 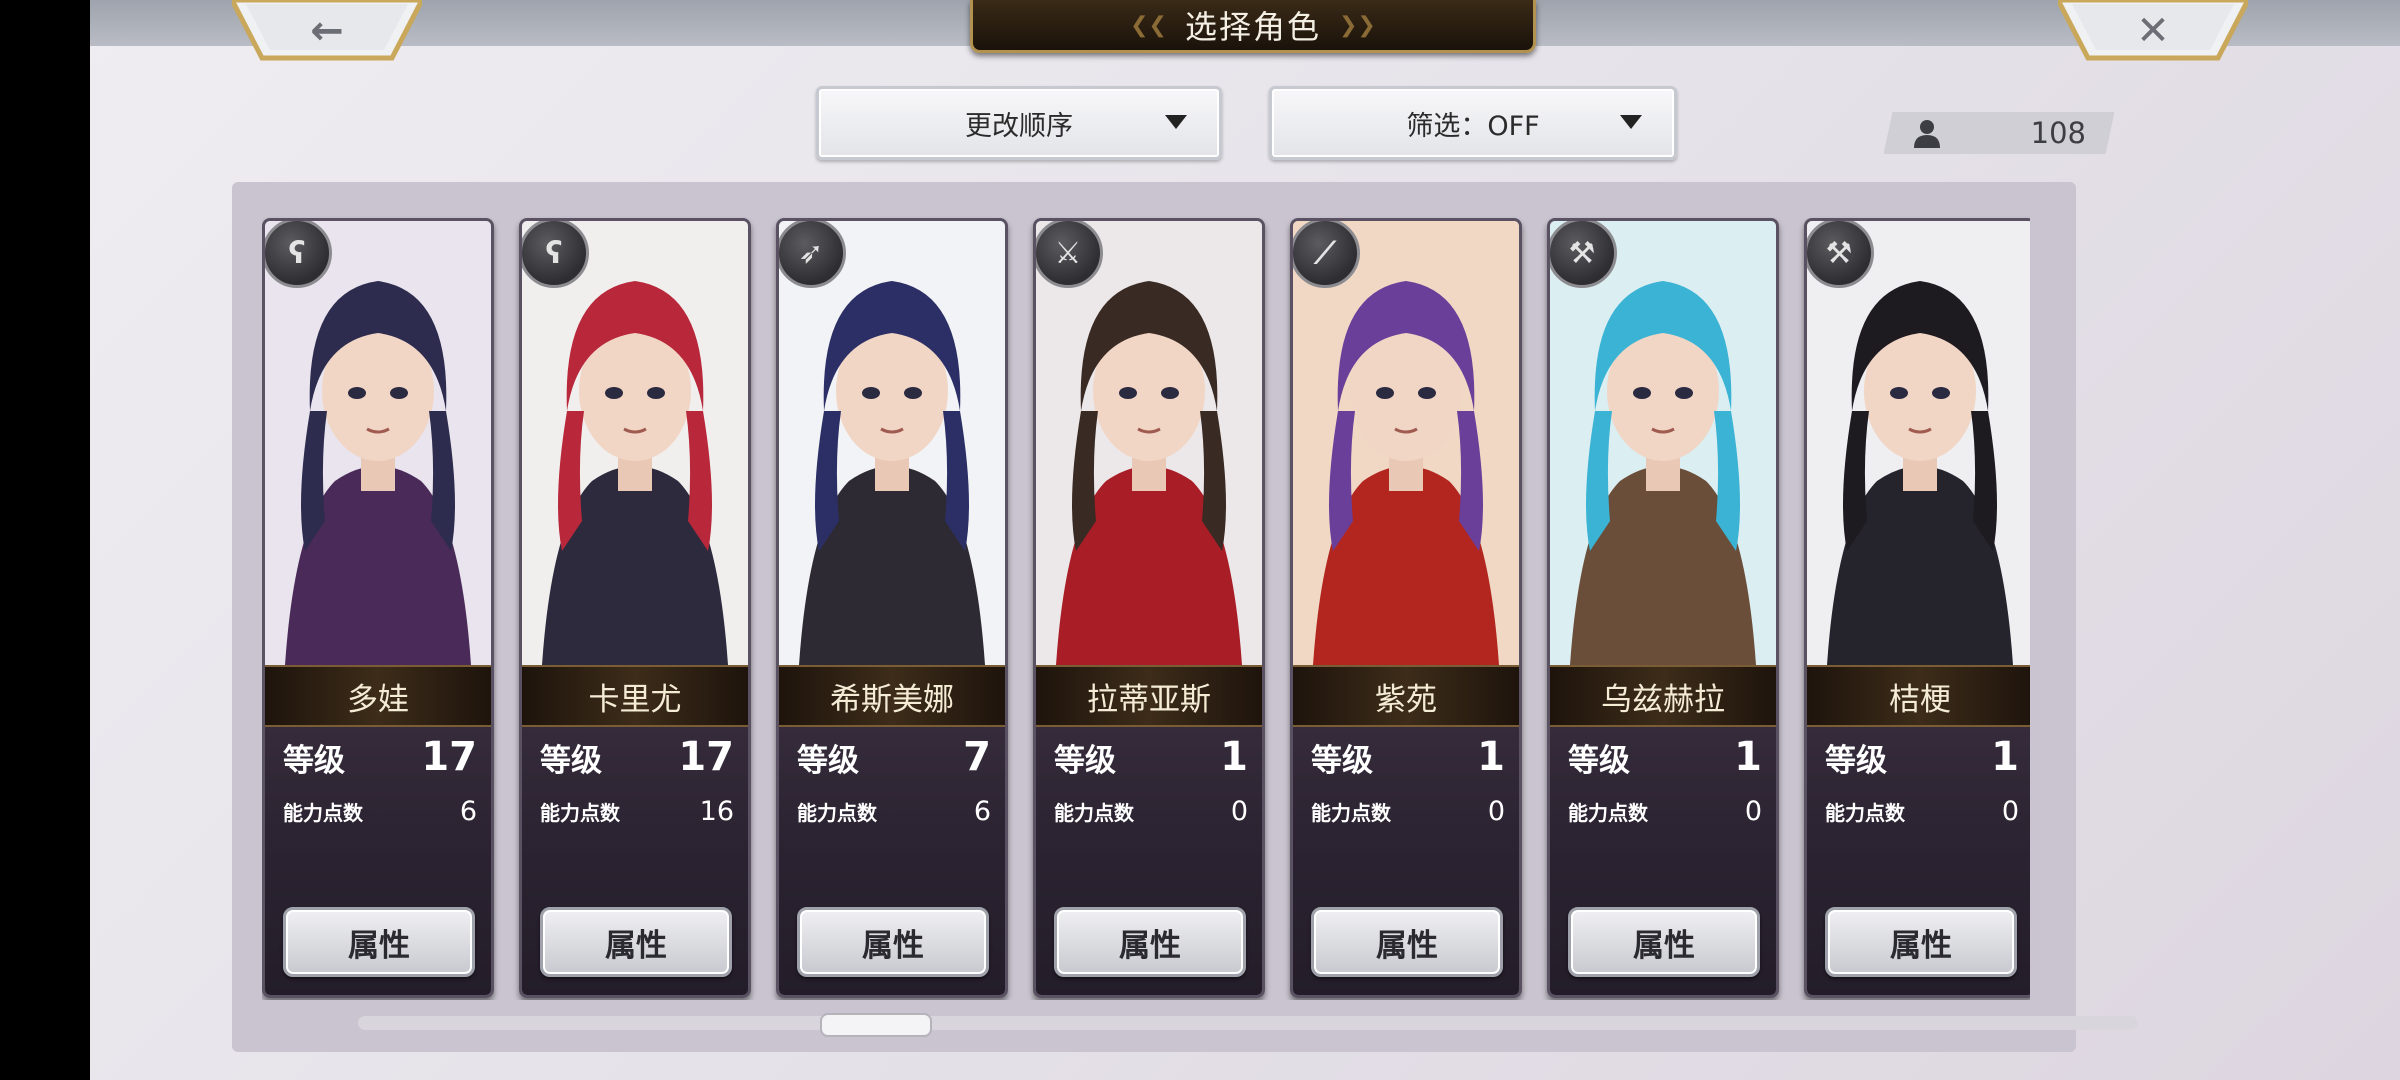 I want to click on back-button: ←, so click(x=327, y=31).